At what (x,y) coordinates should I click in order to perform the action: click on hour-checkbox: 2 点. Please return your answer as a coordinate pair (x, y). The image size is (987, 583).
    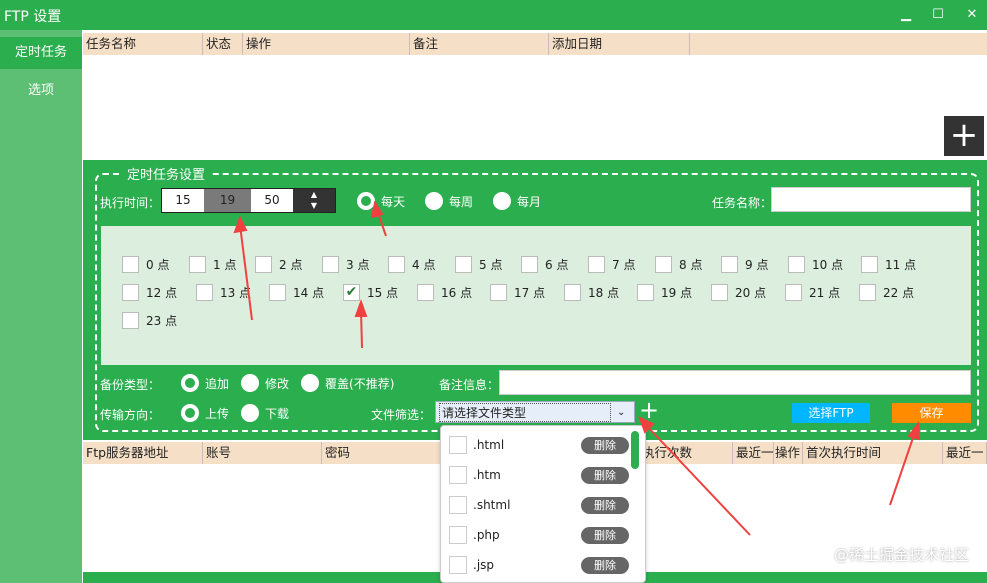
    Looking at the image, I should click on (278, 264).